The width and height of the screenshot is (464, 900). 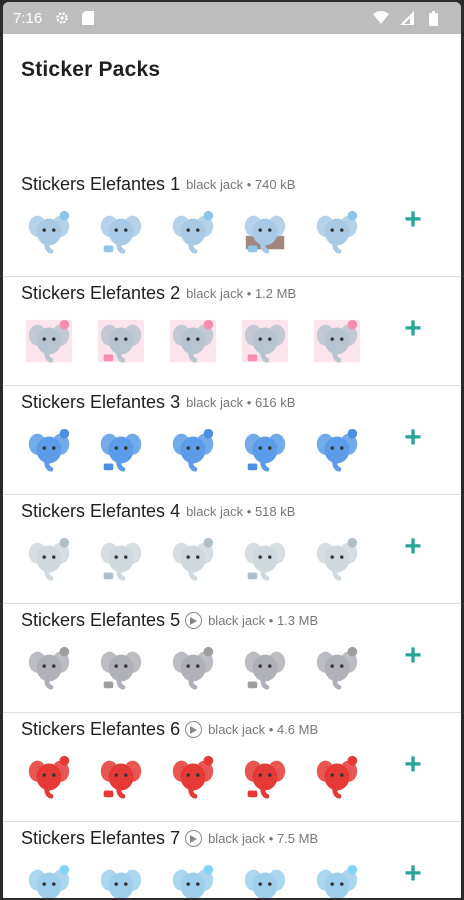 I want to click on pack-header: Stickers Elefantes 5 black jack • 1.3 MB, so click(x=169, y=620).